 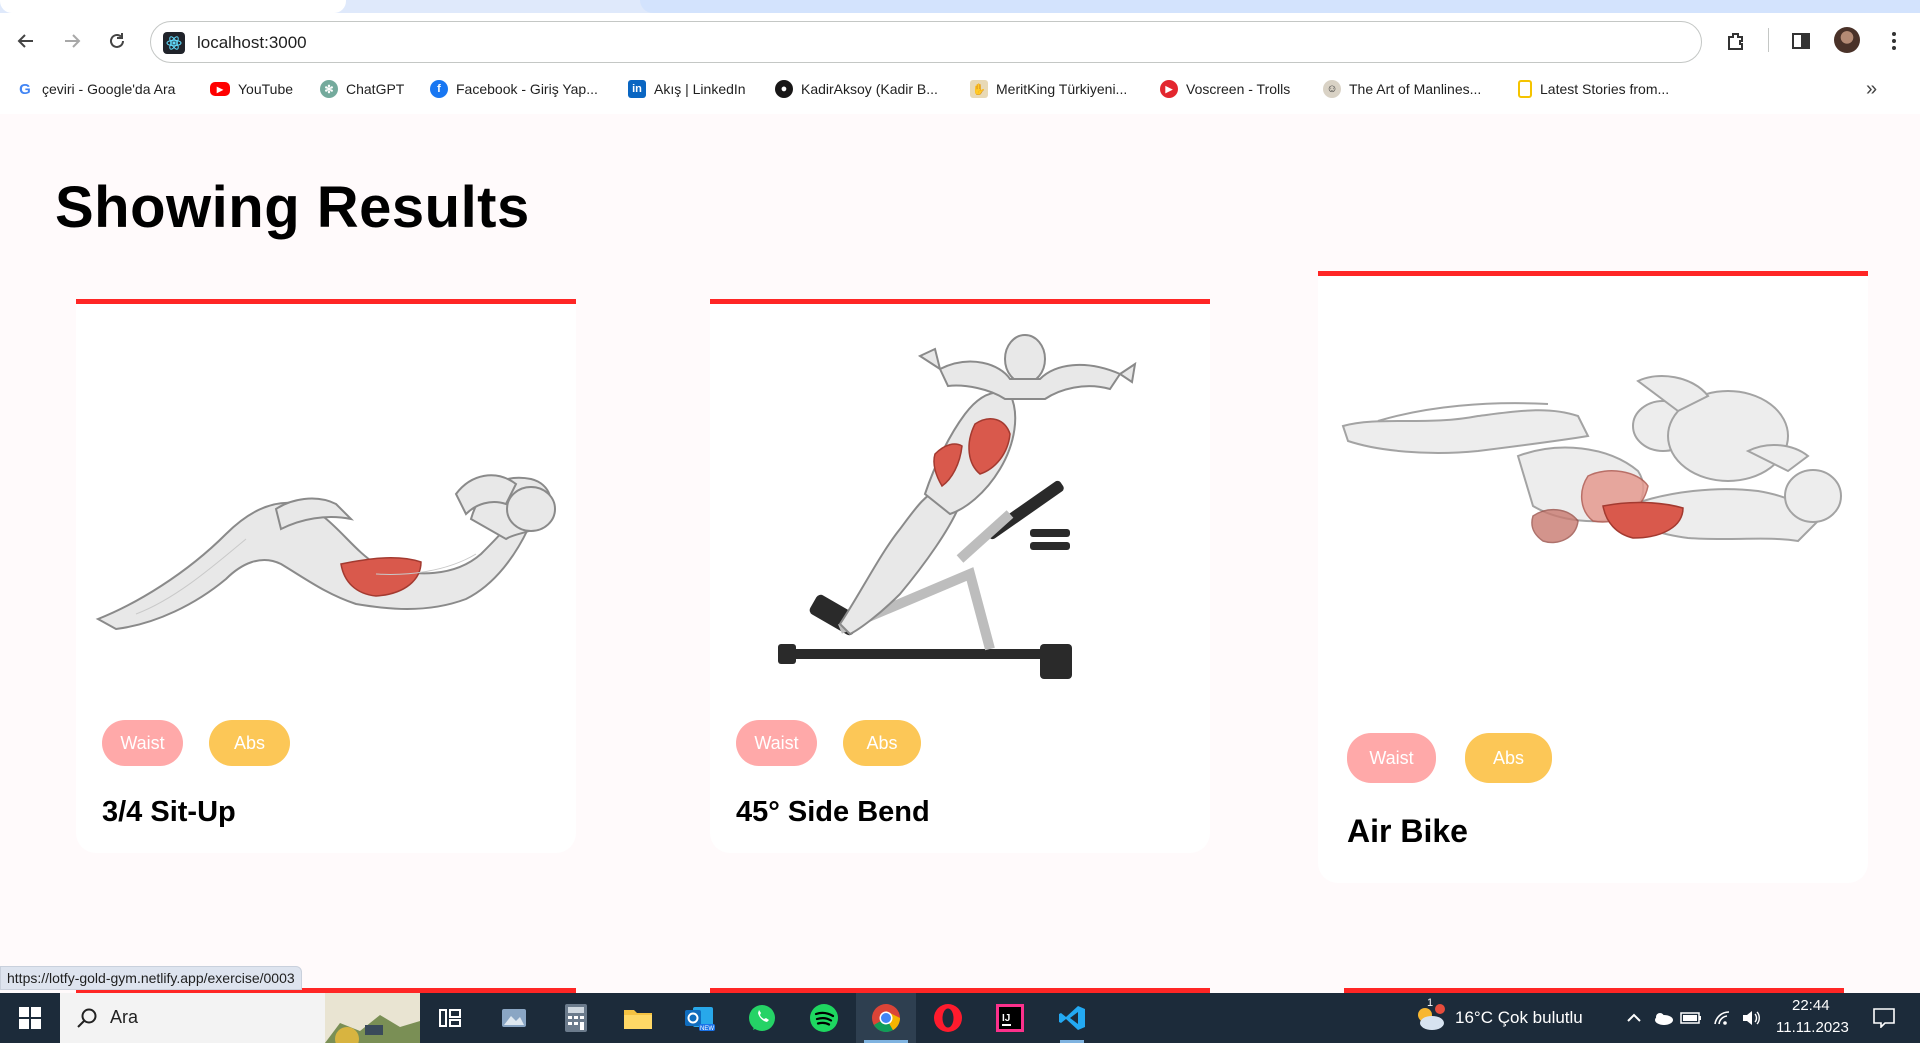 I want to click on browser-menu-button, so click(x=1894, y=41).